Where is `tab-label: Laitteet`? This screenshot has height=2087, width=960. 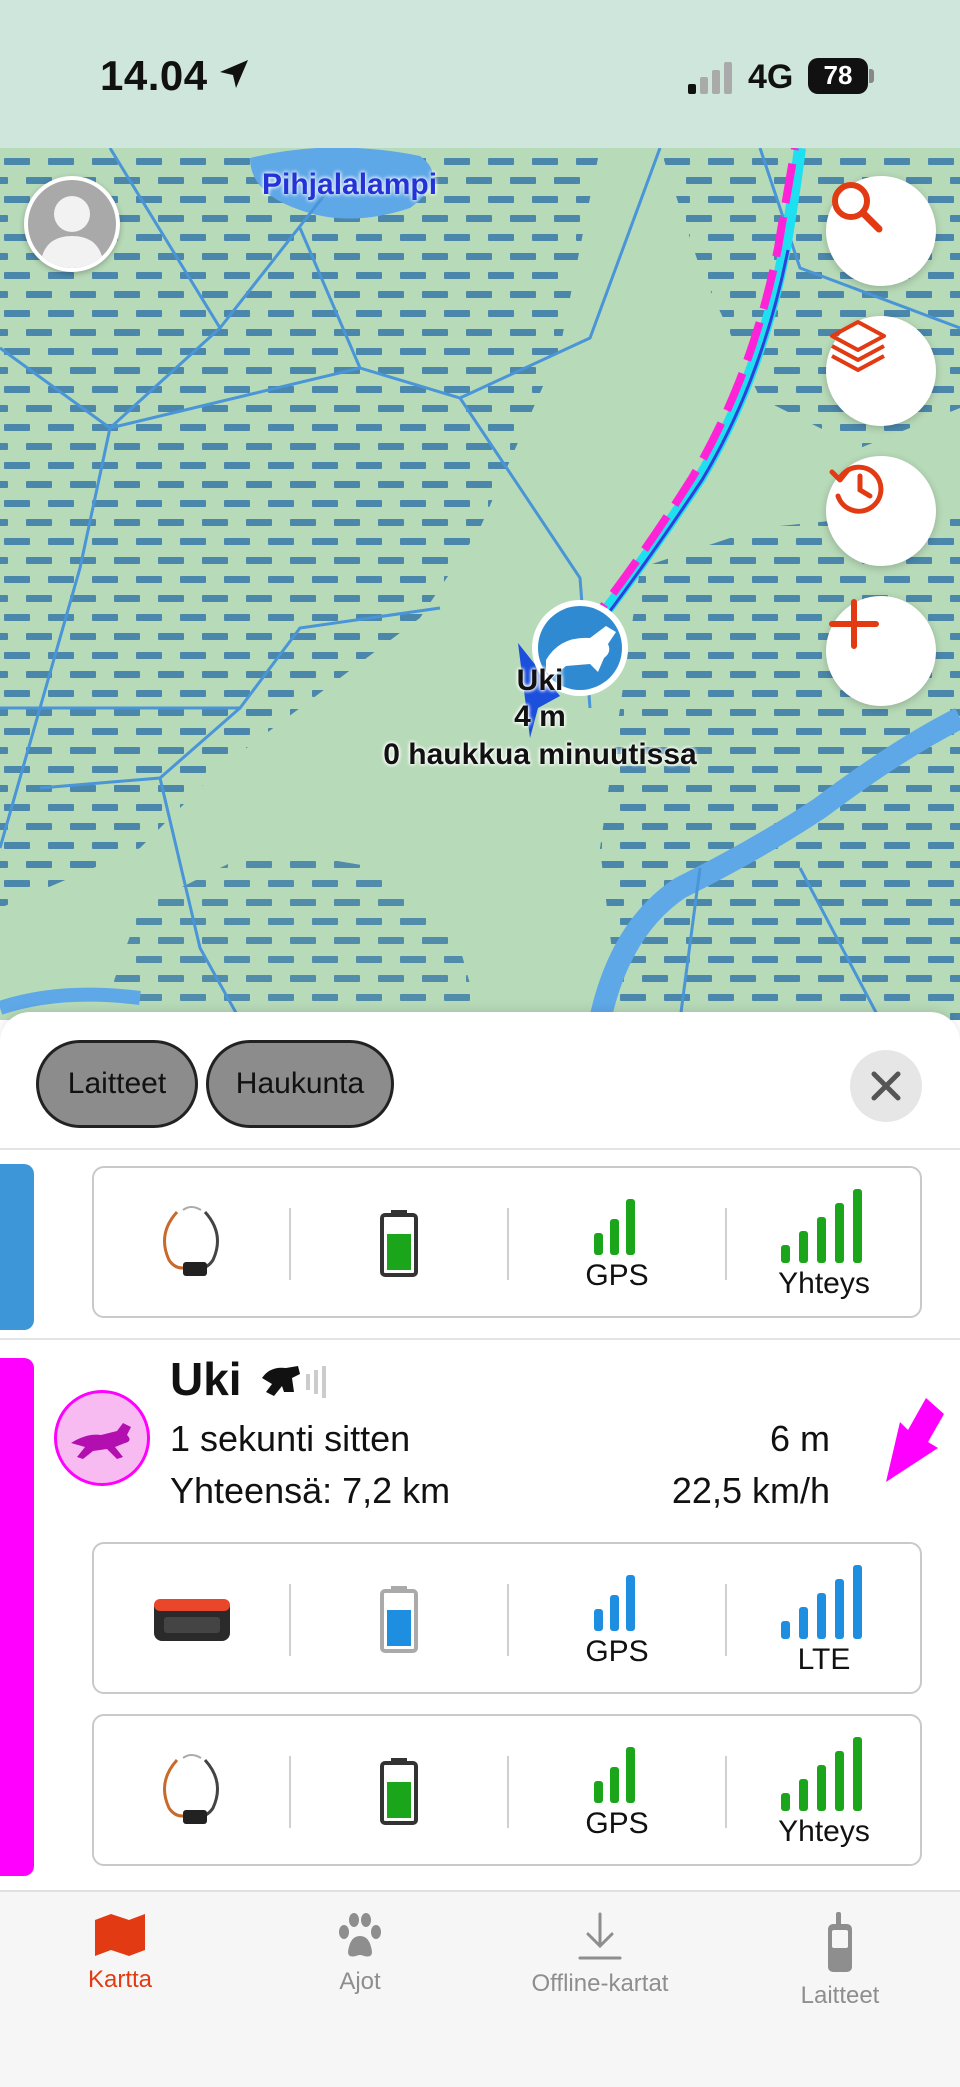
tab-label: Laitteet is located at coordinates (840, 1995).